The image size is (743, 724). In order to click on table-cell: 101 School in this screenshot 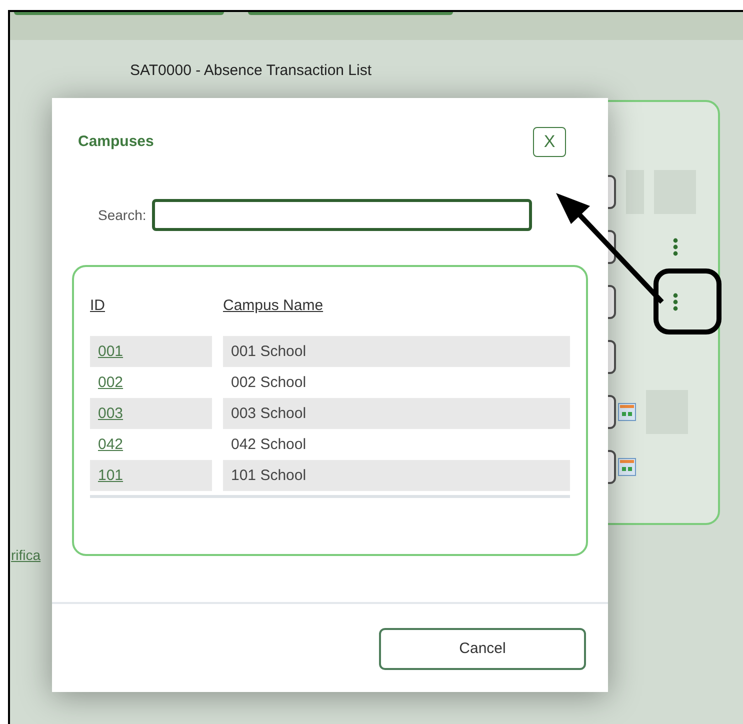, I will do `click(396, 475)`.